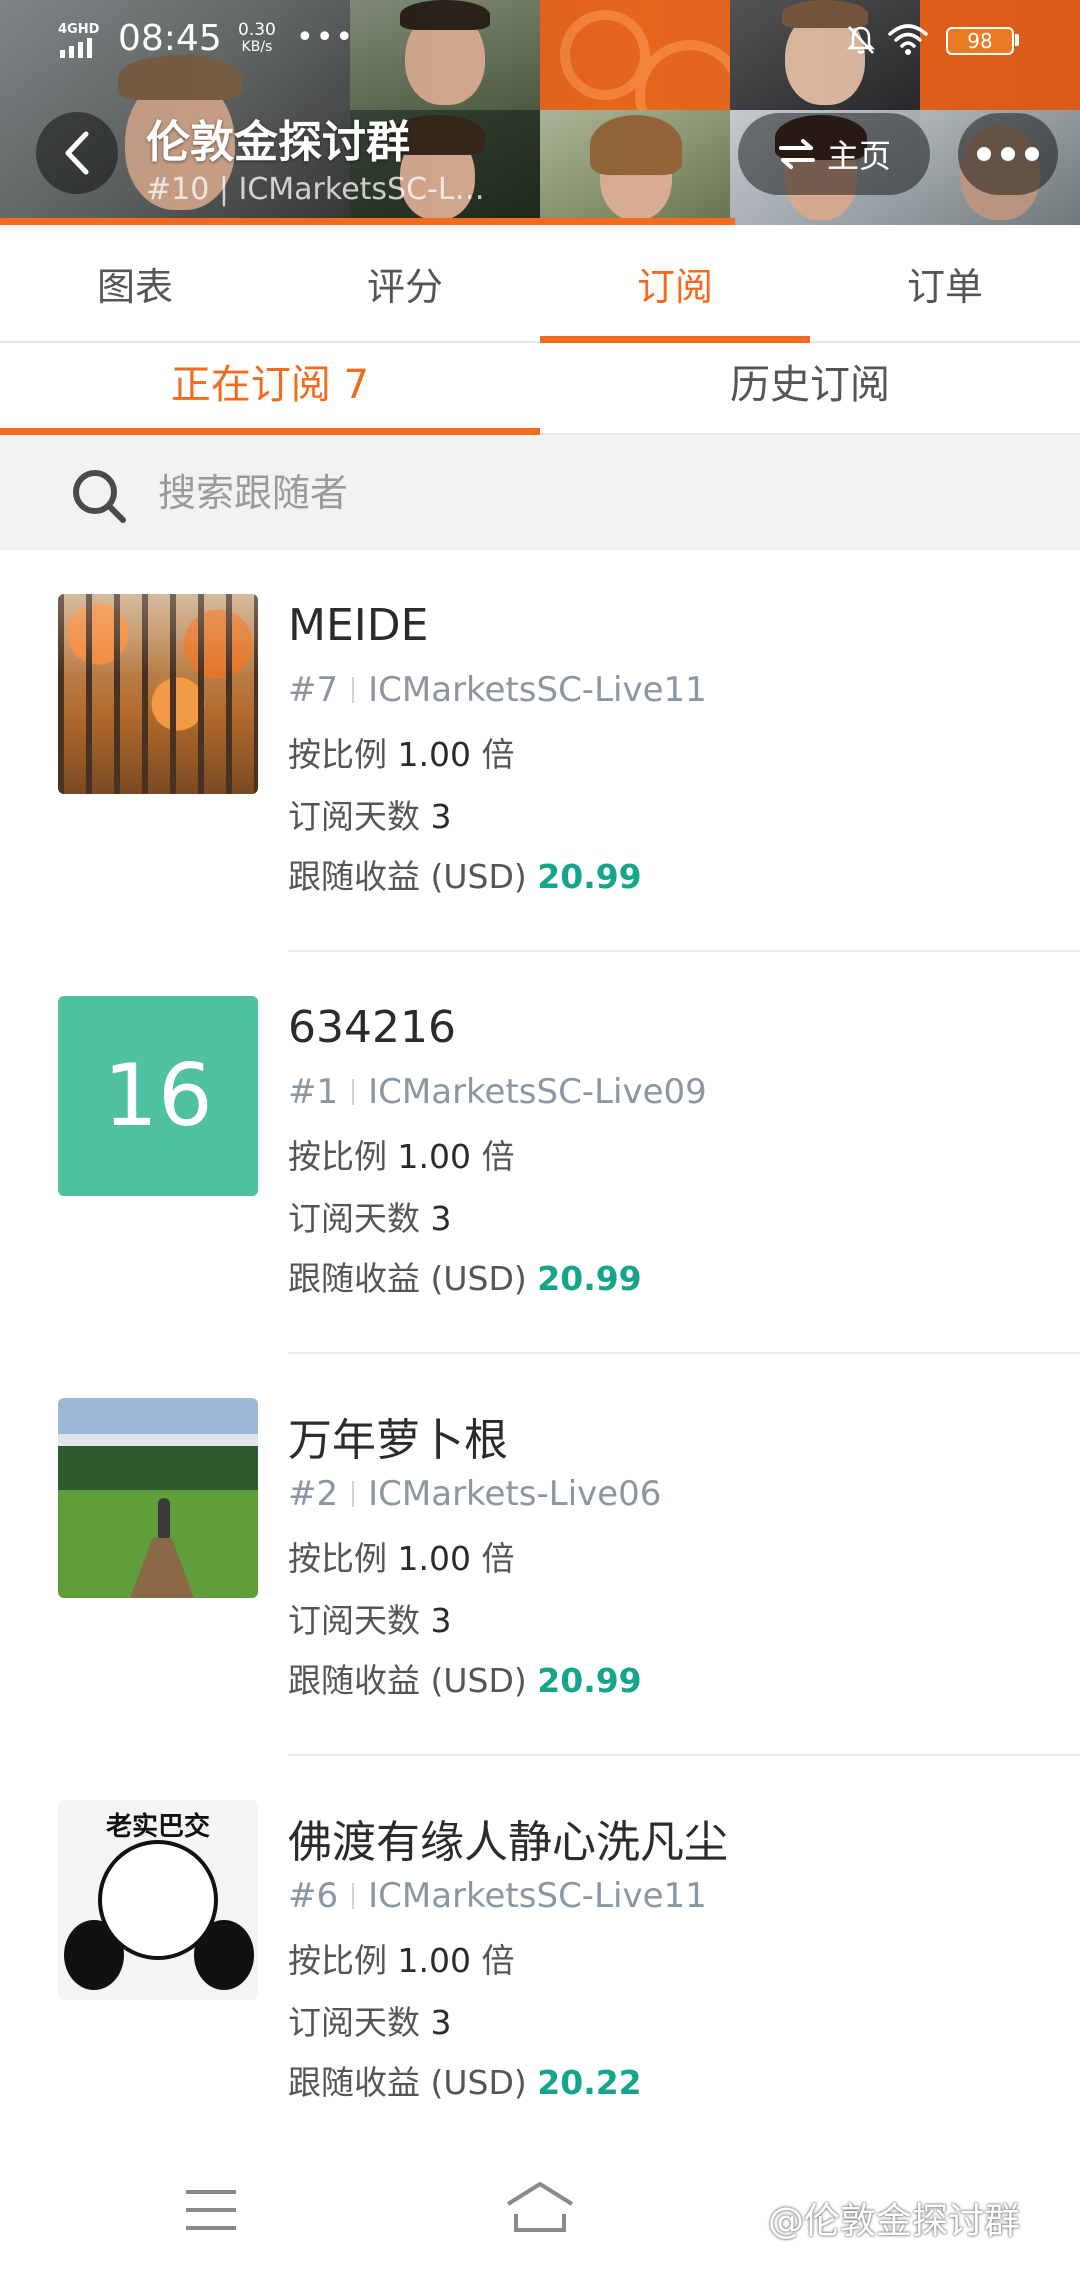 The width and height of the screenshot is (1080, 2280). What do you see at coordinates (474, 1494) in the screenshot?
I see `subscriber-meta: #2 ICMarkets-Live06` at bounding box center [474, 1494].